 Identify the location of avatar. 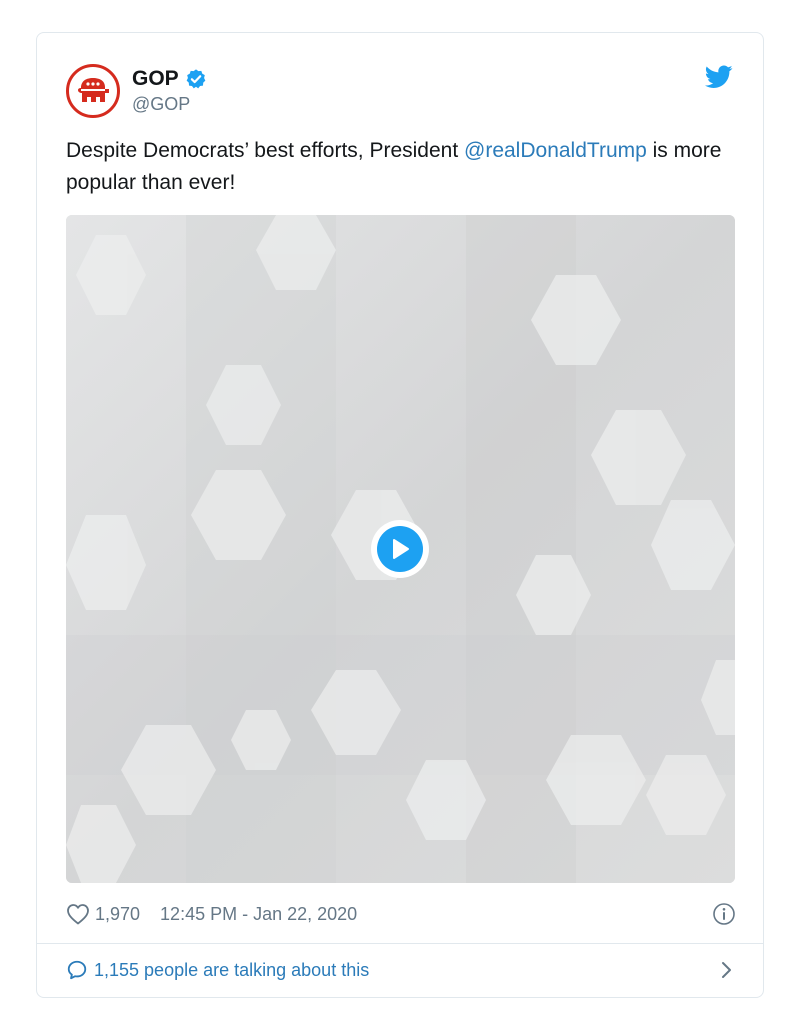
(93, 91).